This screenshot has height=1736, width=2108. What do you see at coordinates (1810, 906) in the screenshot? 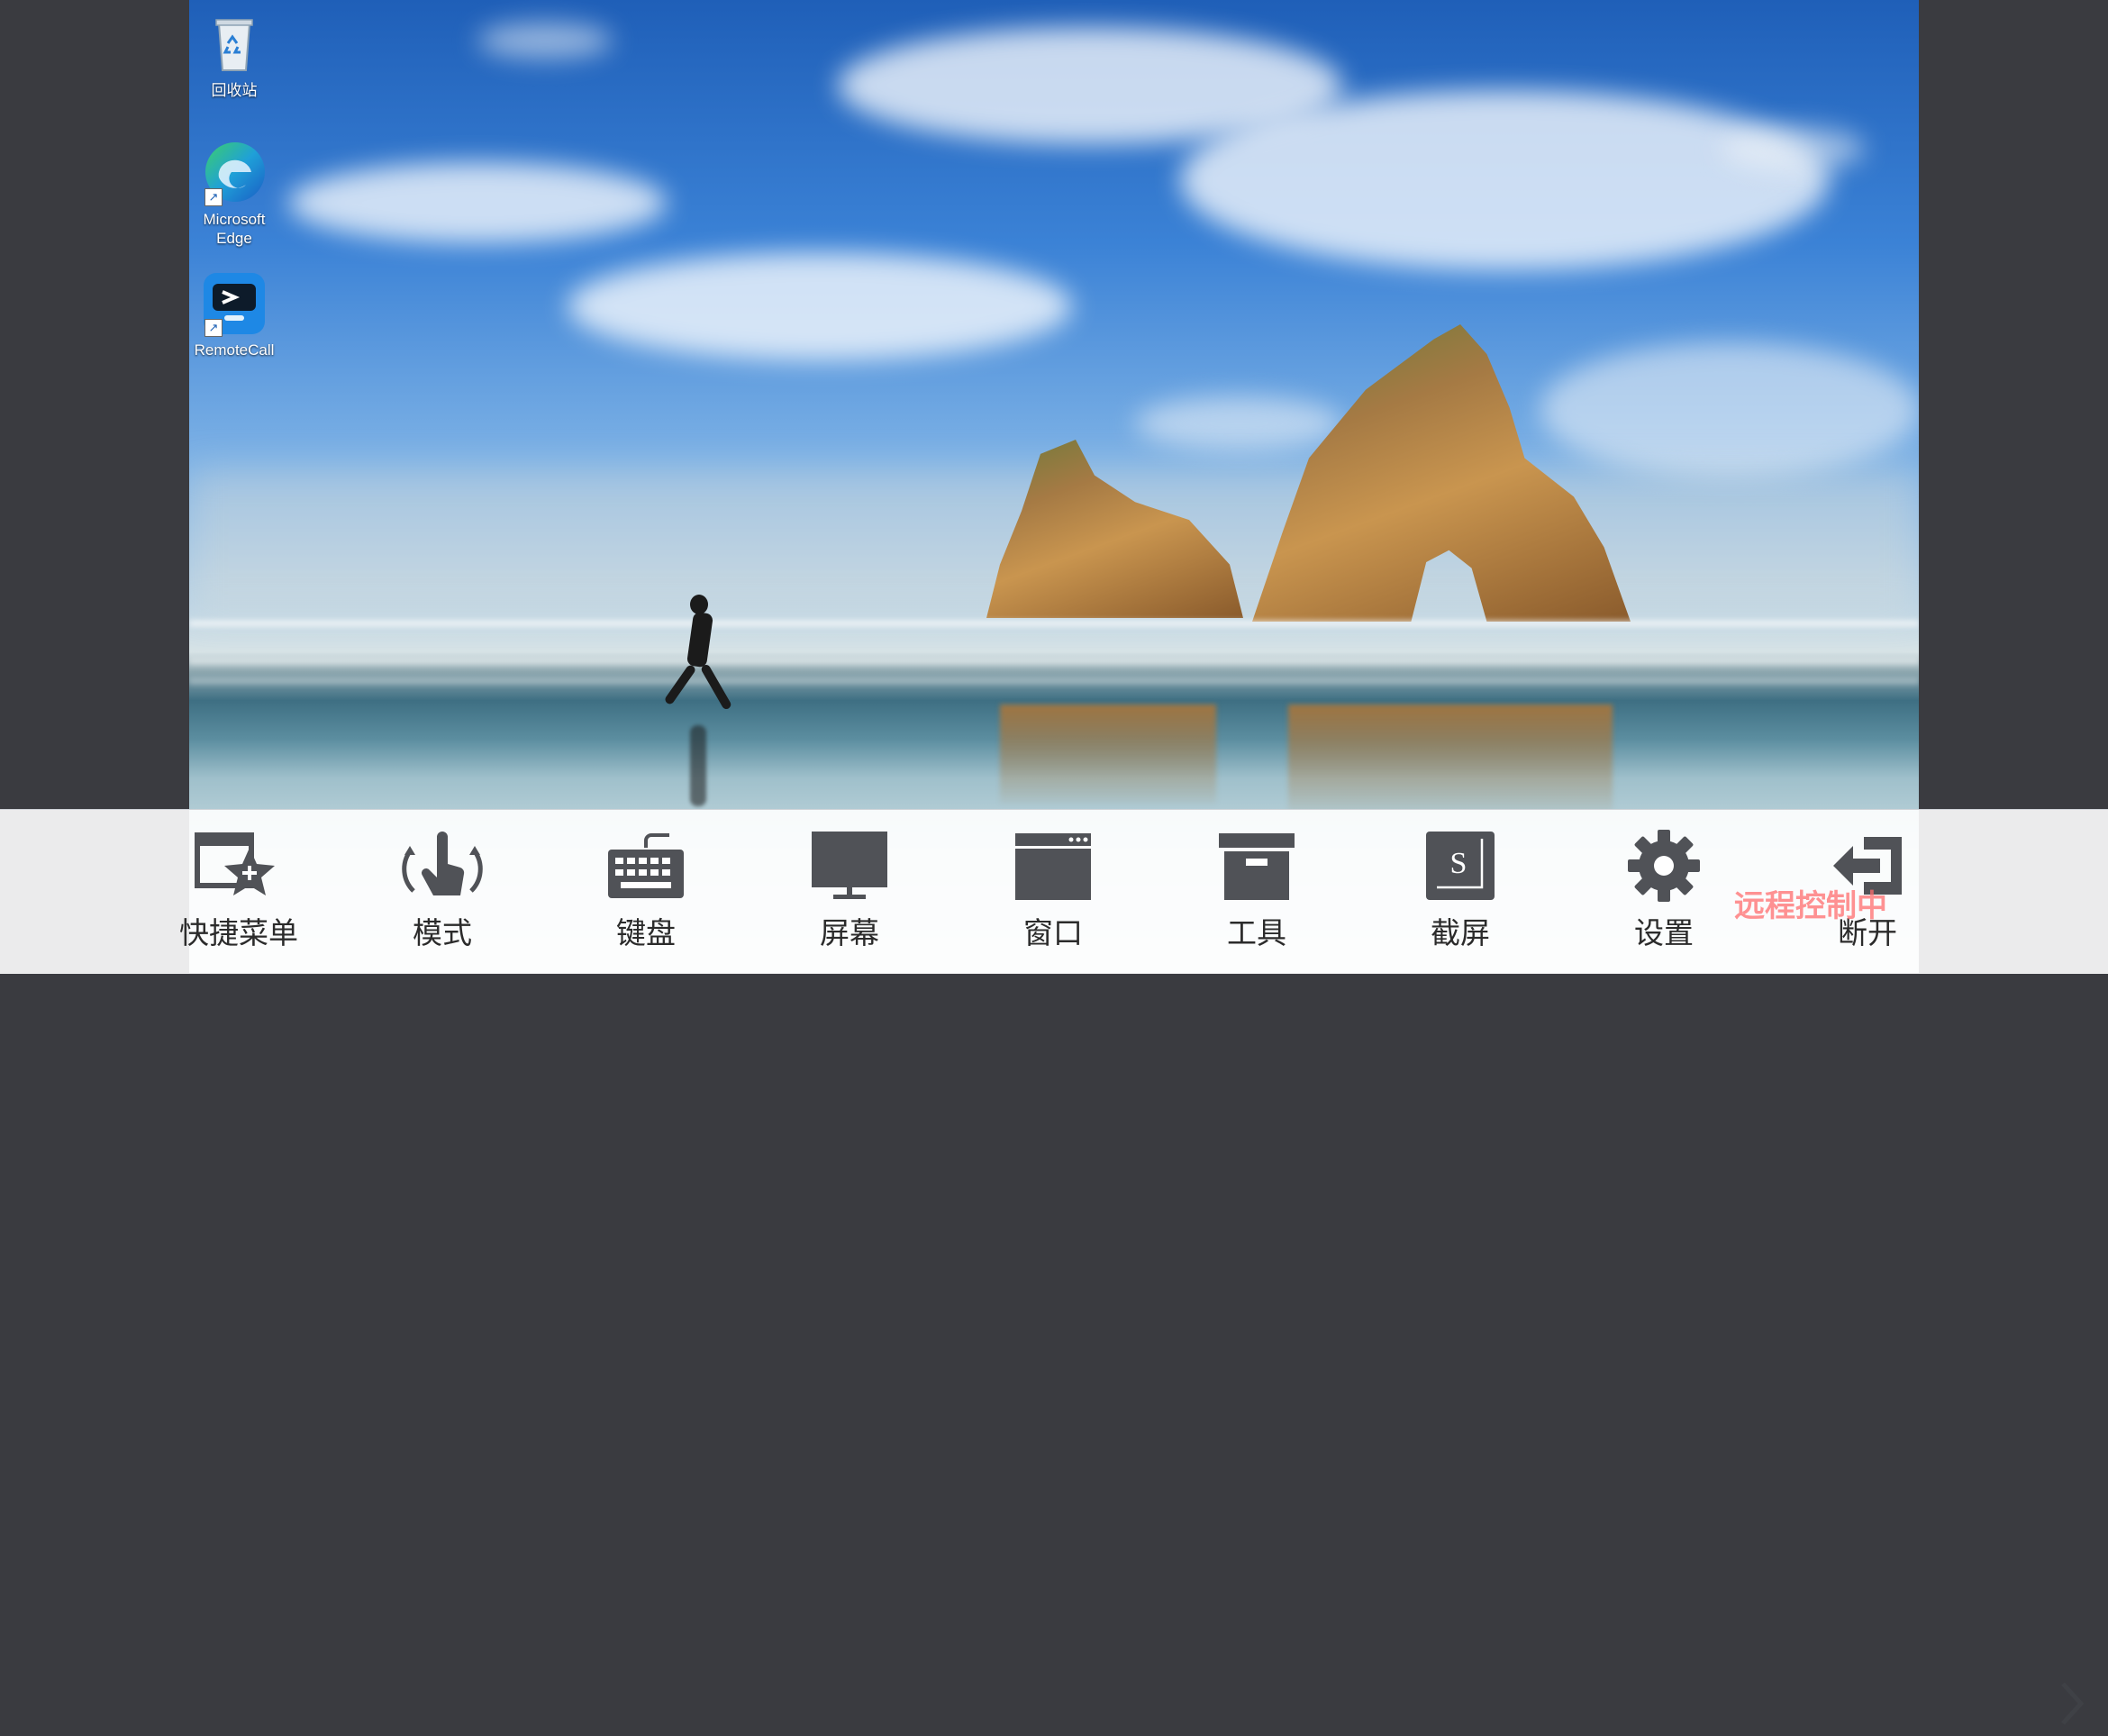
I see `remote-control-watermark: 远程控制中` at bounding box center [1810, 906].